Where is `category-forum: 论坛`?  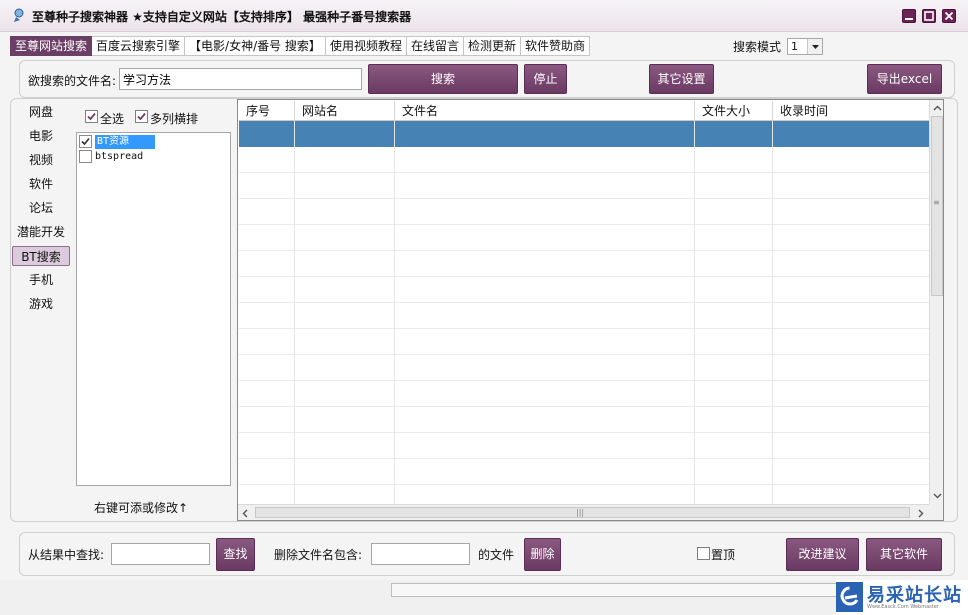 category-forum: 论坛 is located at coordinates (41, 208).